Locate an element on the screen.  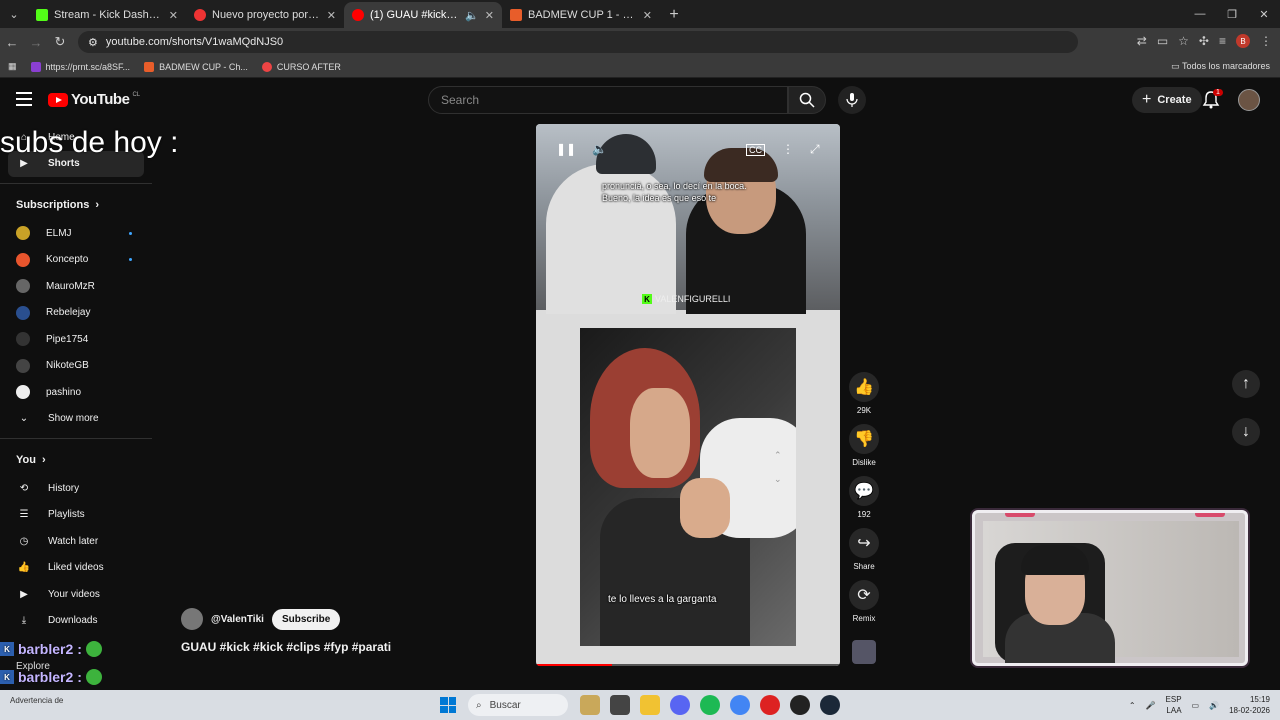
steam-icon is located at coordinates (830, 705).